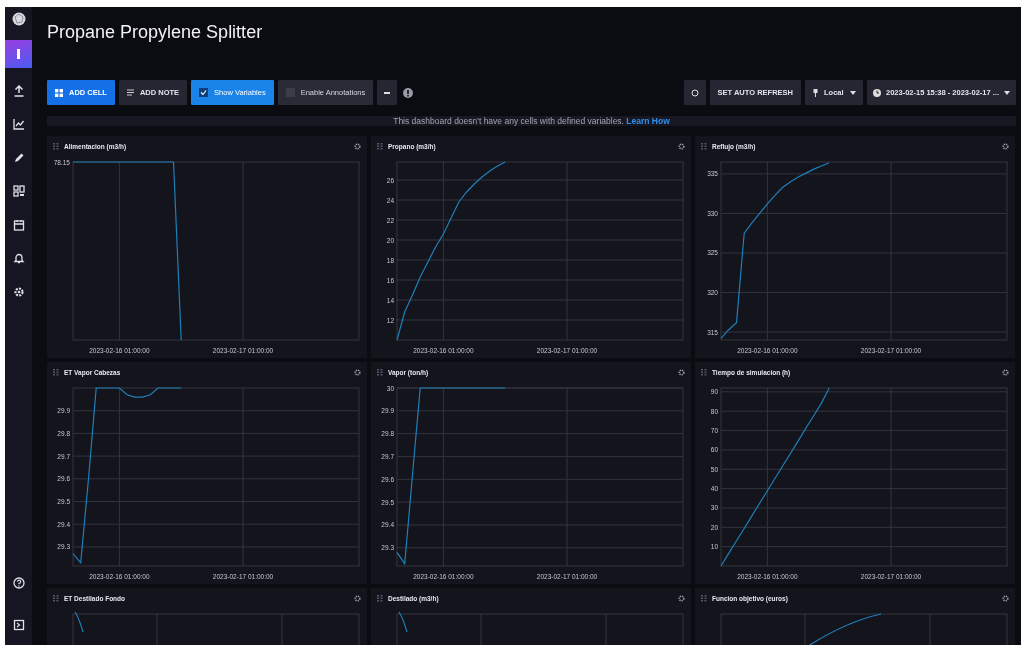  What do you see at coordinates (155, 32) in the screenshot?
I see `dashboard-title: Propane Propylene Splitter` at bounding box center [155, 32].